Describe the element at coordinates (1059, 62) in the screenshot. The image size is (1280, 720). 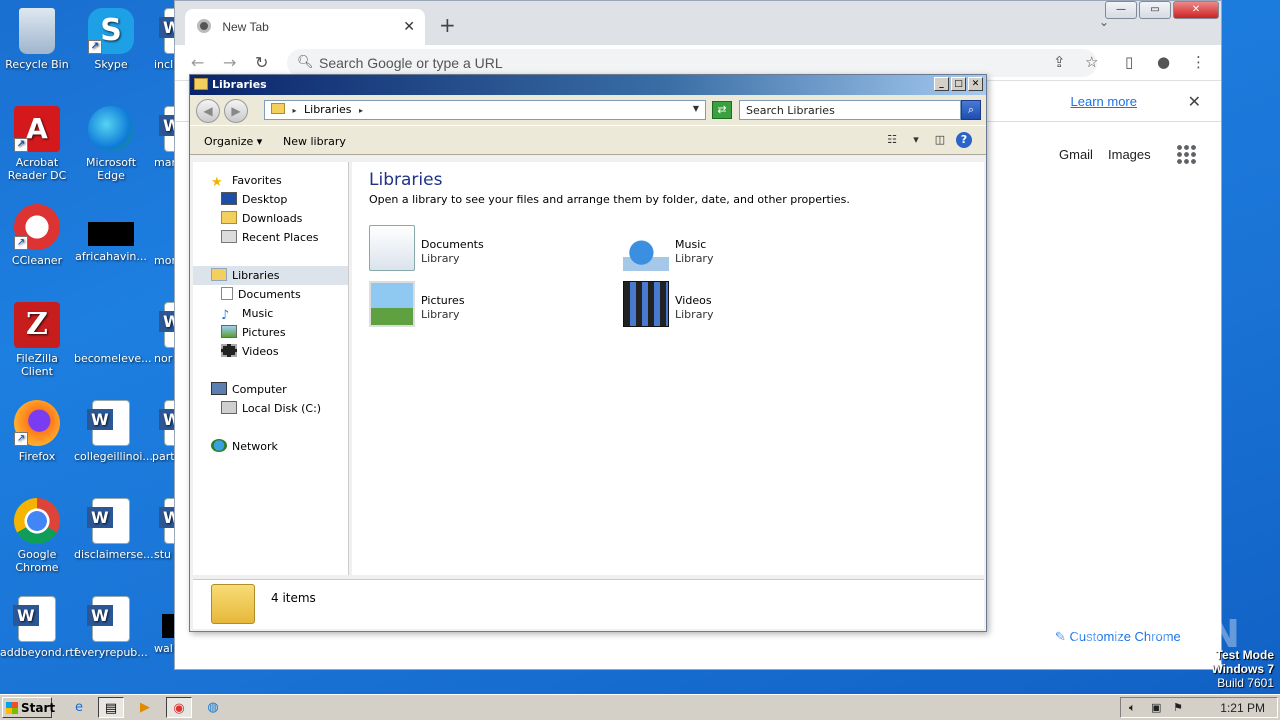
I see `share-icon: ⇪` at that location.